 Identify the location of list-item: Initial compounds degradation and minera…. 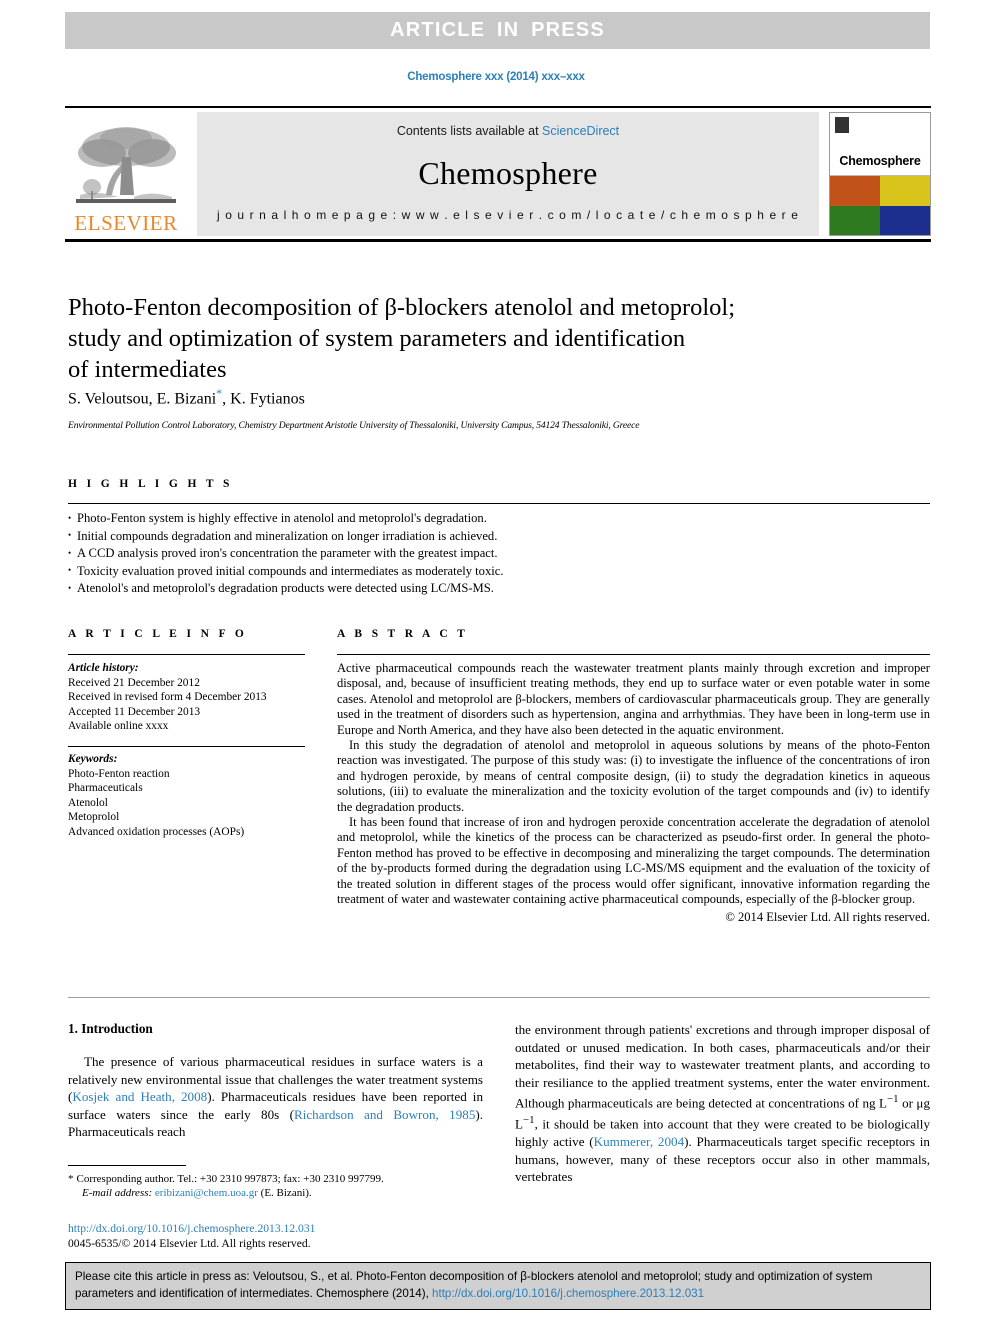
(499, 536).